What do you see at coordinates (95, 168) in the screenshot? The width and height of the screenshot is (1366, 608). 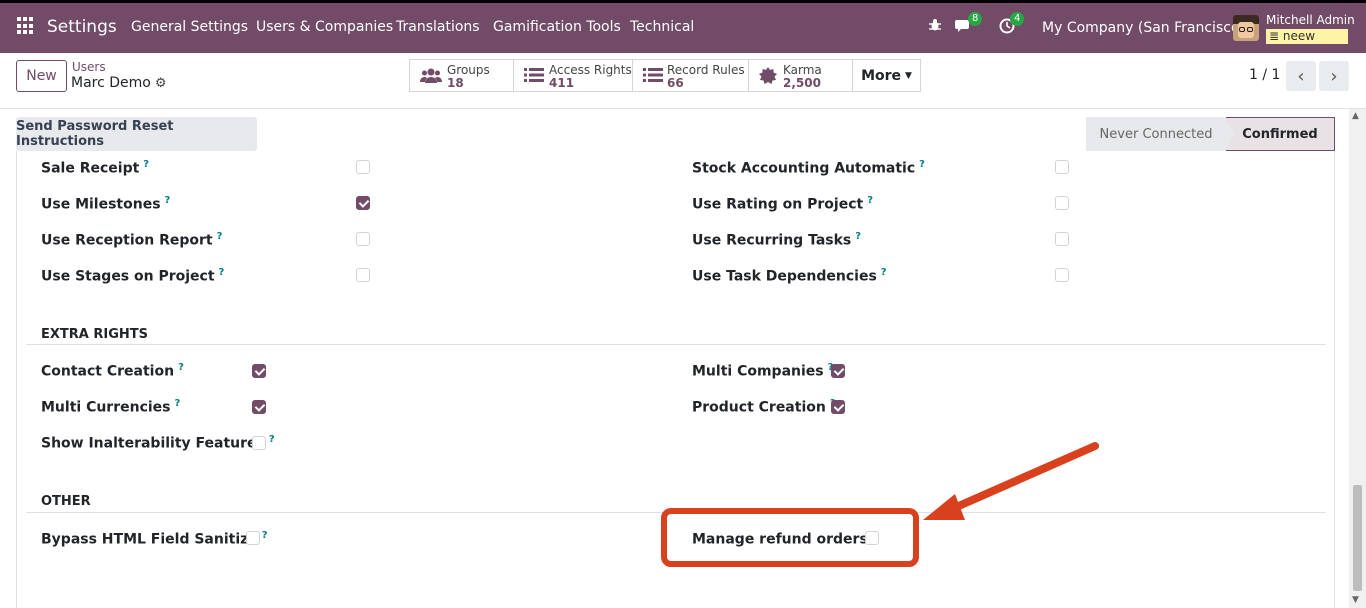 I see `field-label-sale-receipt: Sale Receipt?` at bounding box center [95, 168].